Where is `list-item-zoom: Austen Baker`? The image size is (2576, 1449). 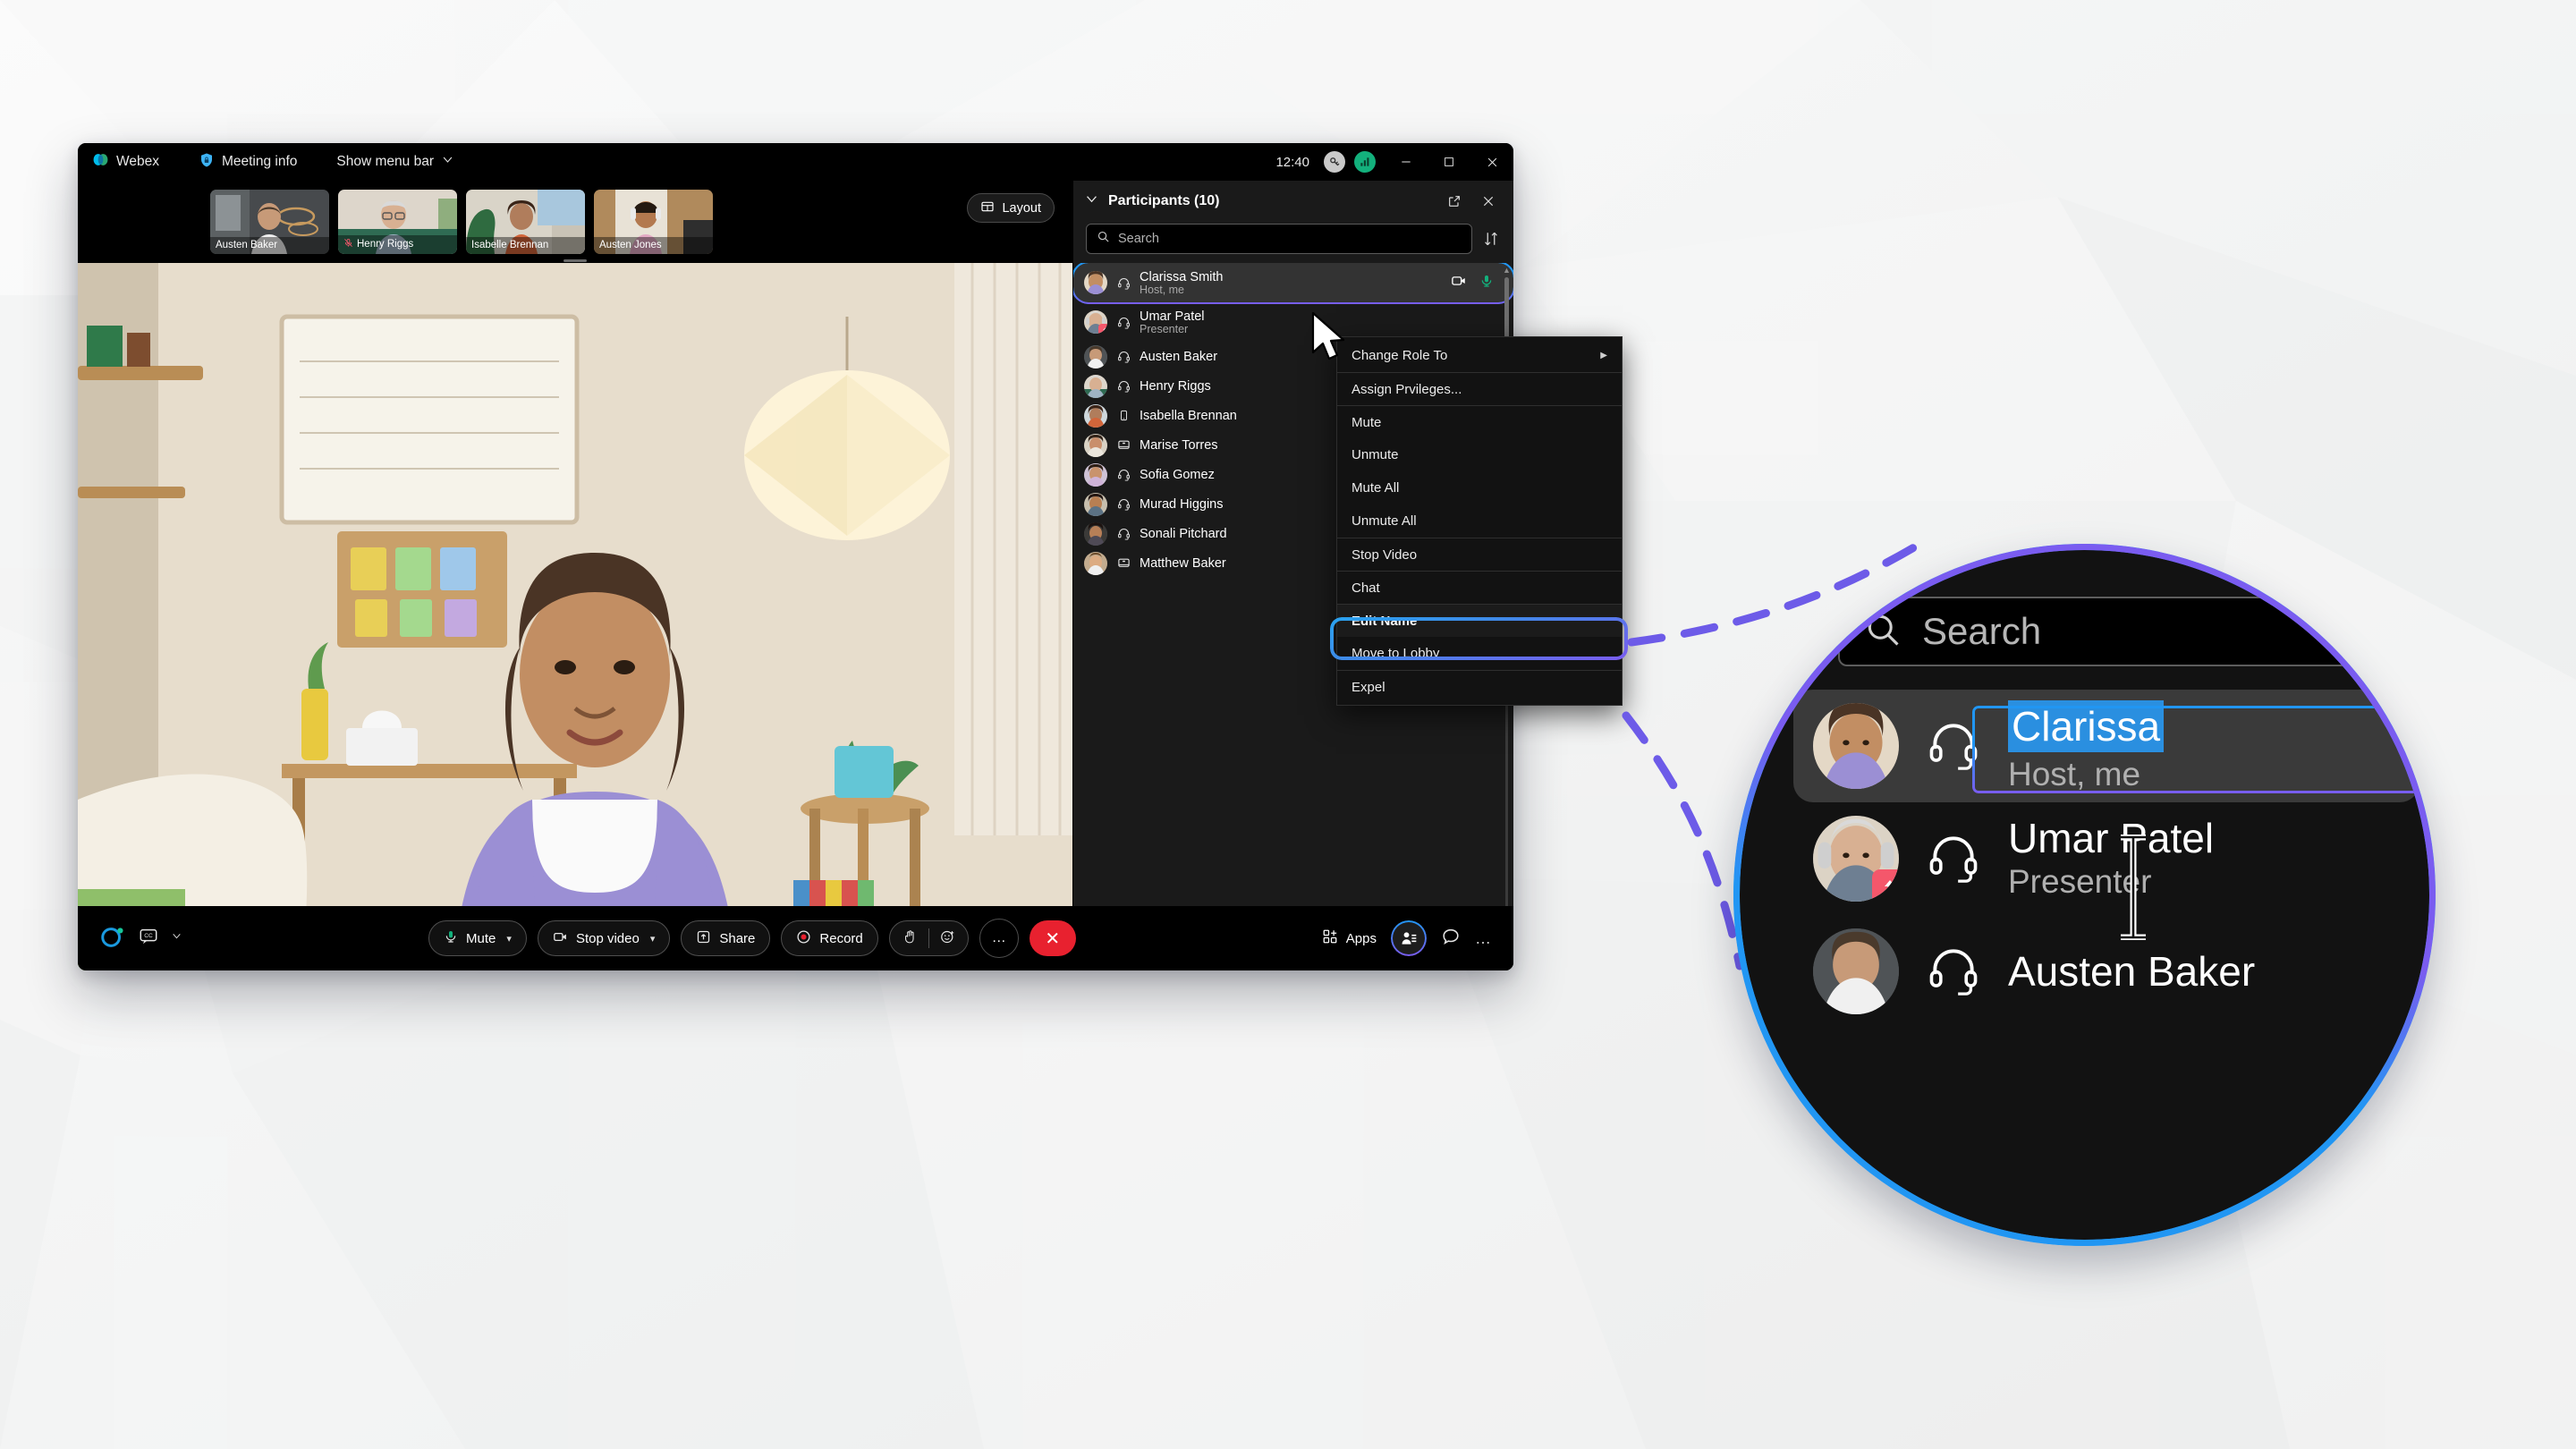
list-item-zoom: Austen Baker is located at coordinates (2093, 971).